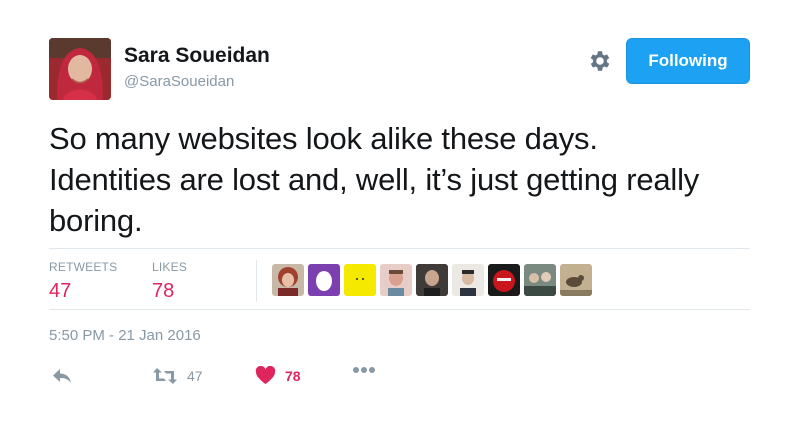  I want to click on likers-list, so click(432, 280).